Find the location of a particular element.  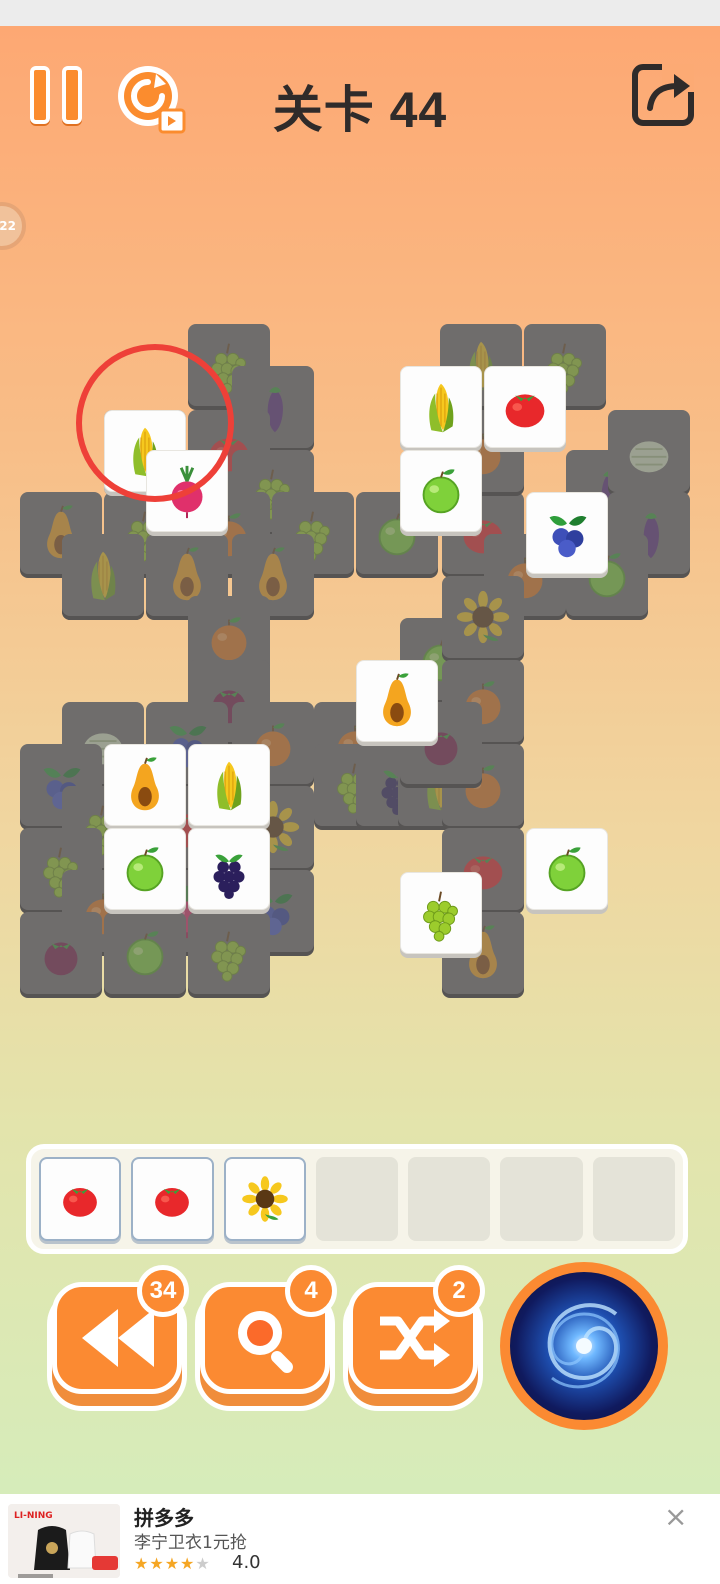

svg-text: LI-NING is located at coordinates (33, 1516).